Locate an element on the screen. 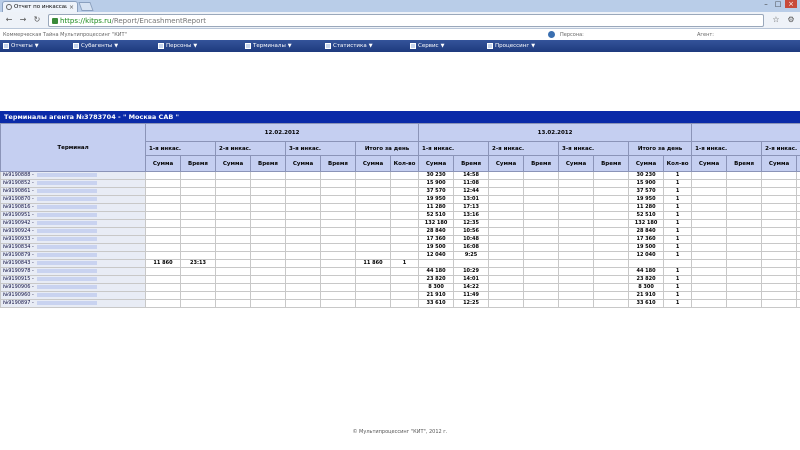 Image resolution: width=800 pixels, height=450 pixels. menu-terminals: Терминалы ▼ is located at coordinates (268, 46).